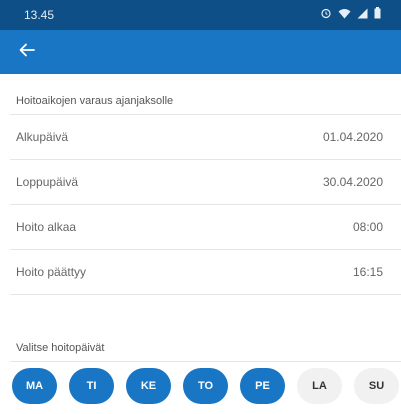  I want to click on end-date-row: Loppupäivä 30.04.2020, so click(200, 182).